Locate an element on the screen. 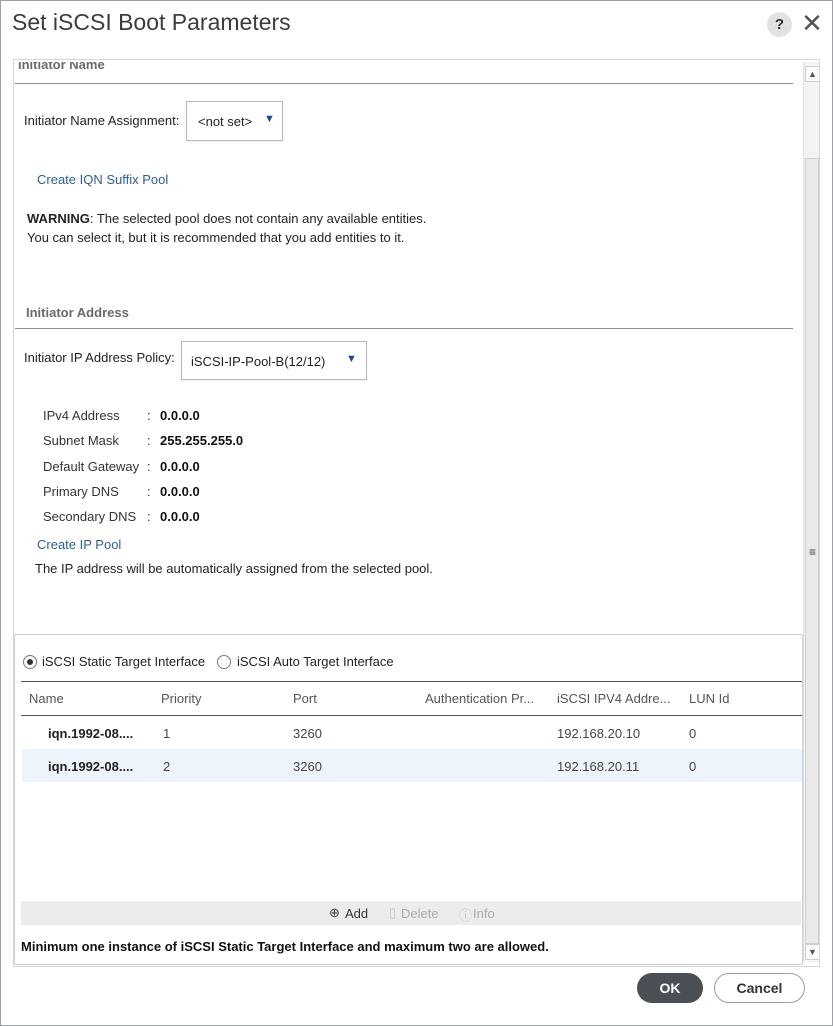 The width and height of the screenshot is (833, 1026). vertical-scrollbar: ▲ ≡ ▼ is located at coordinates (811, 512).